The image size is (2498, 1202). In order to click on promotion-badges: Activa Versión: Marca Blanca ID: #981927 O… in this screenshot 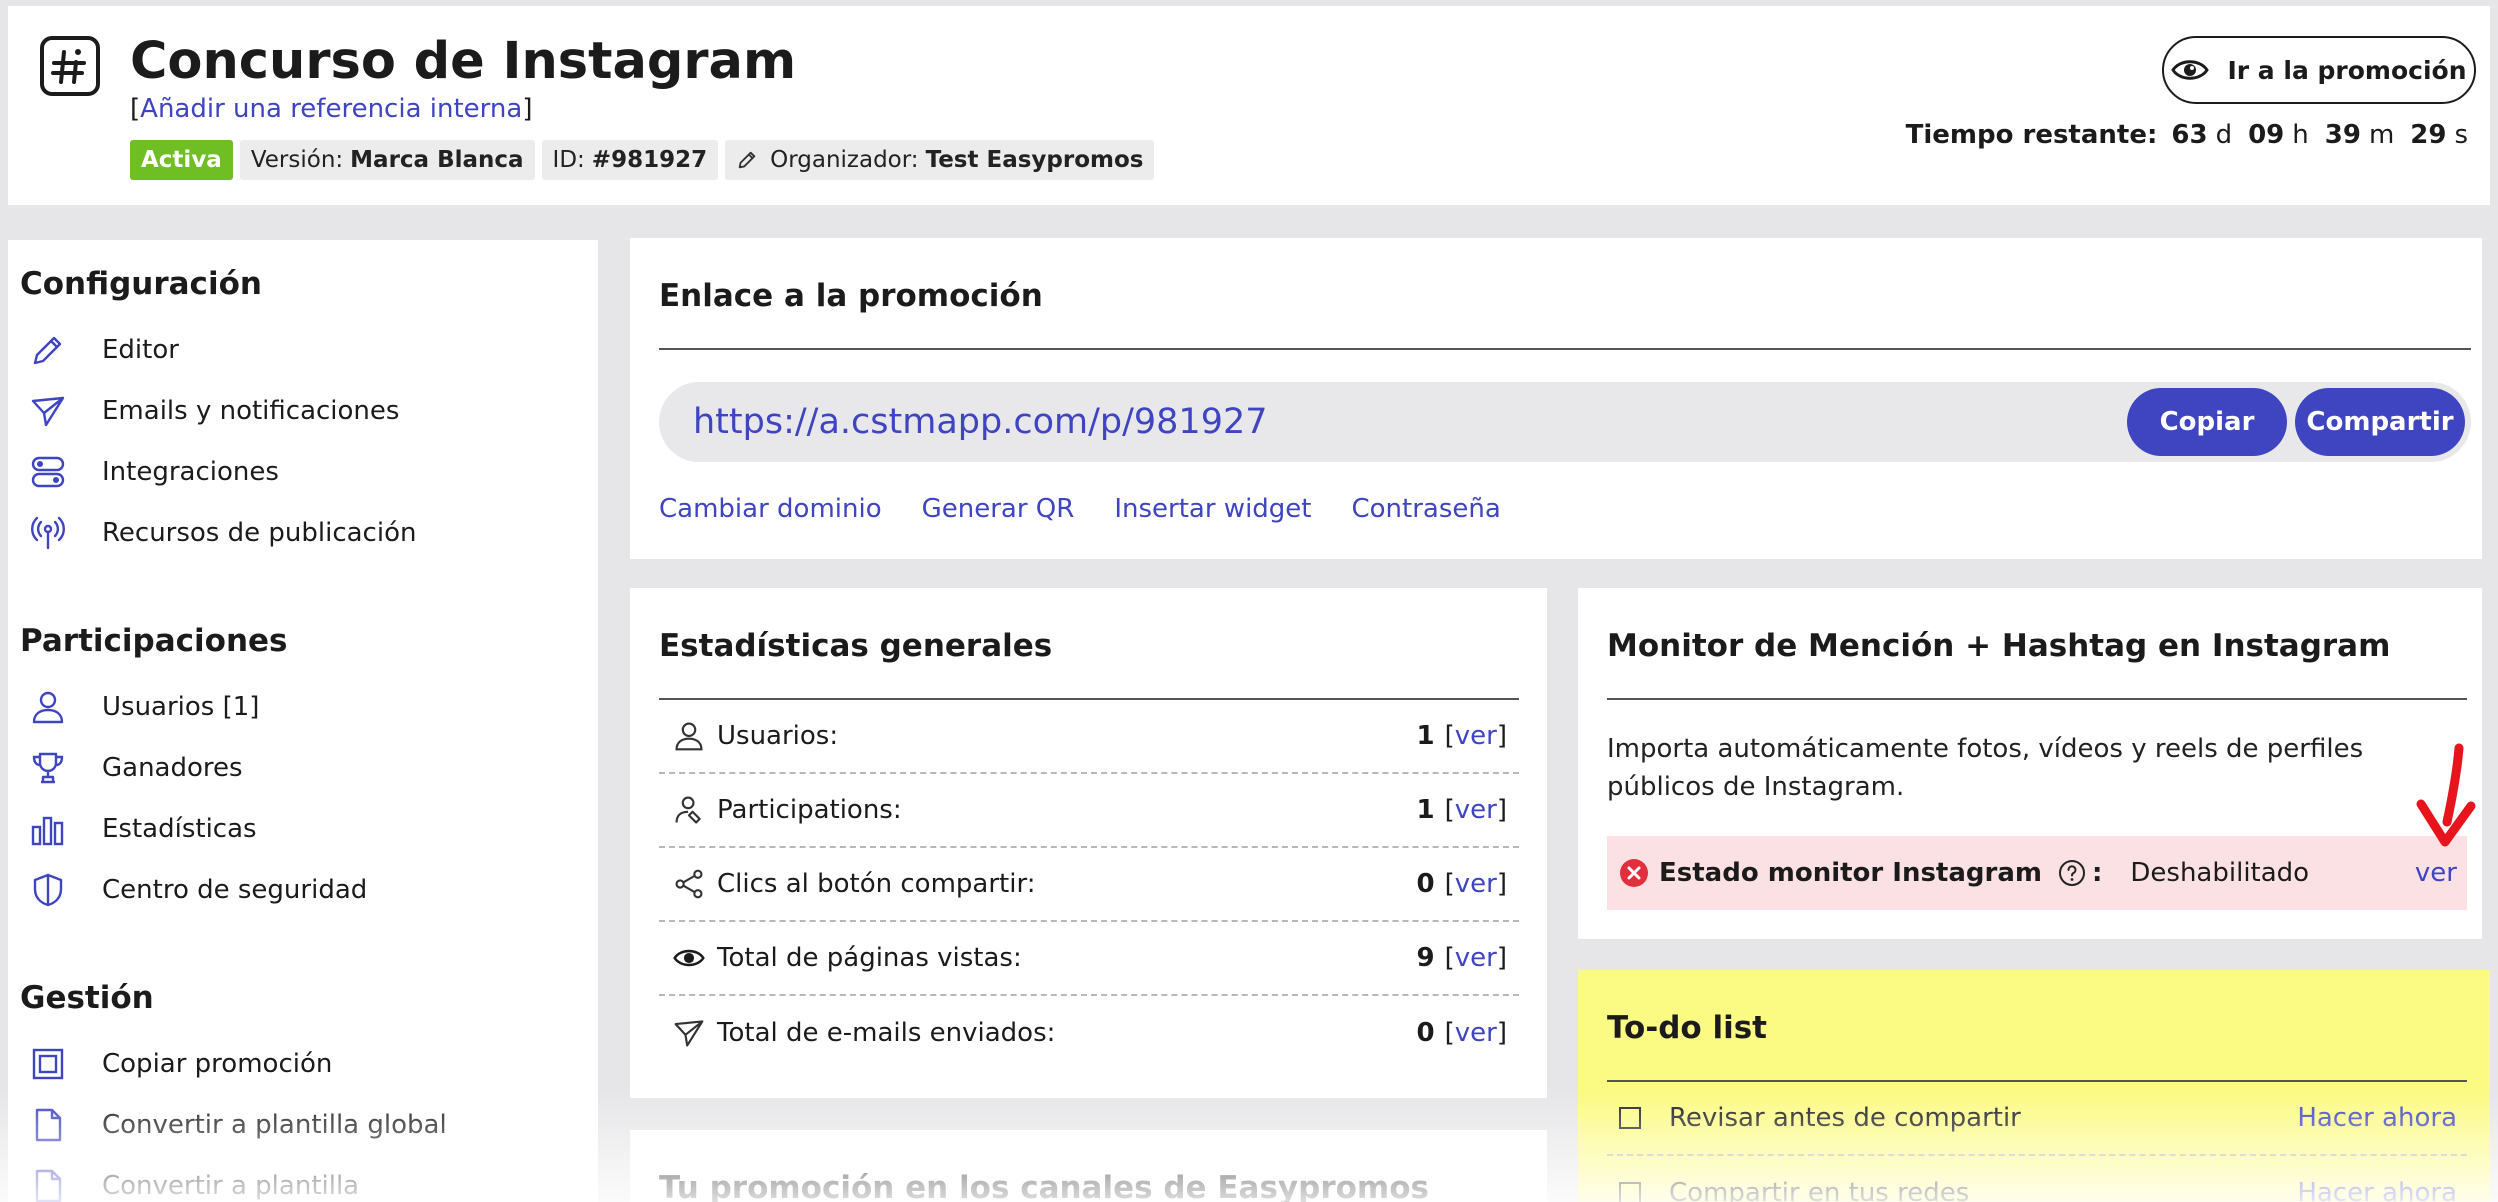, I will do `click(642, 160)`.